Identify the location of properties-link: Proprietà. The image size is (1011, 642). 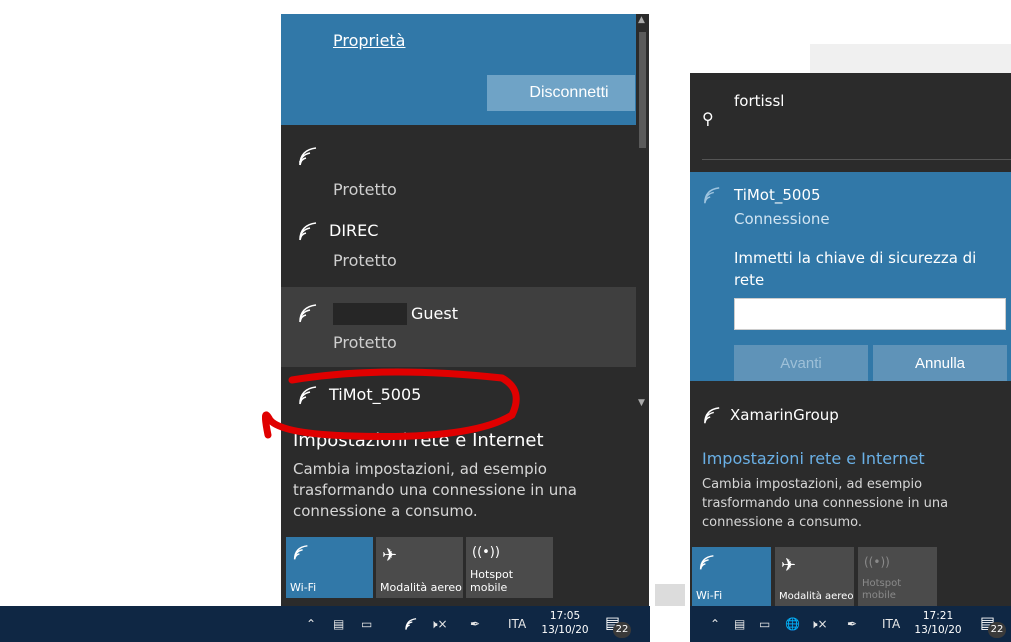
(369, 40).